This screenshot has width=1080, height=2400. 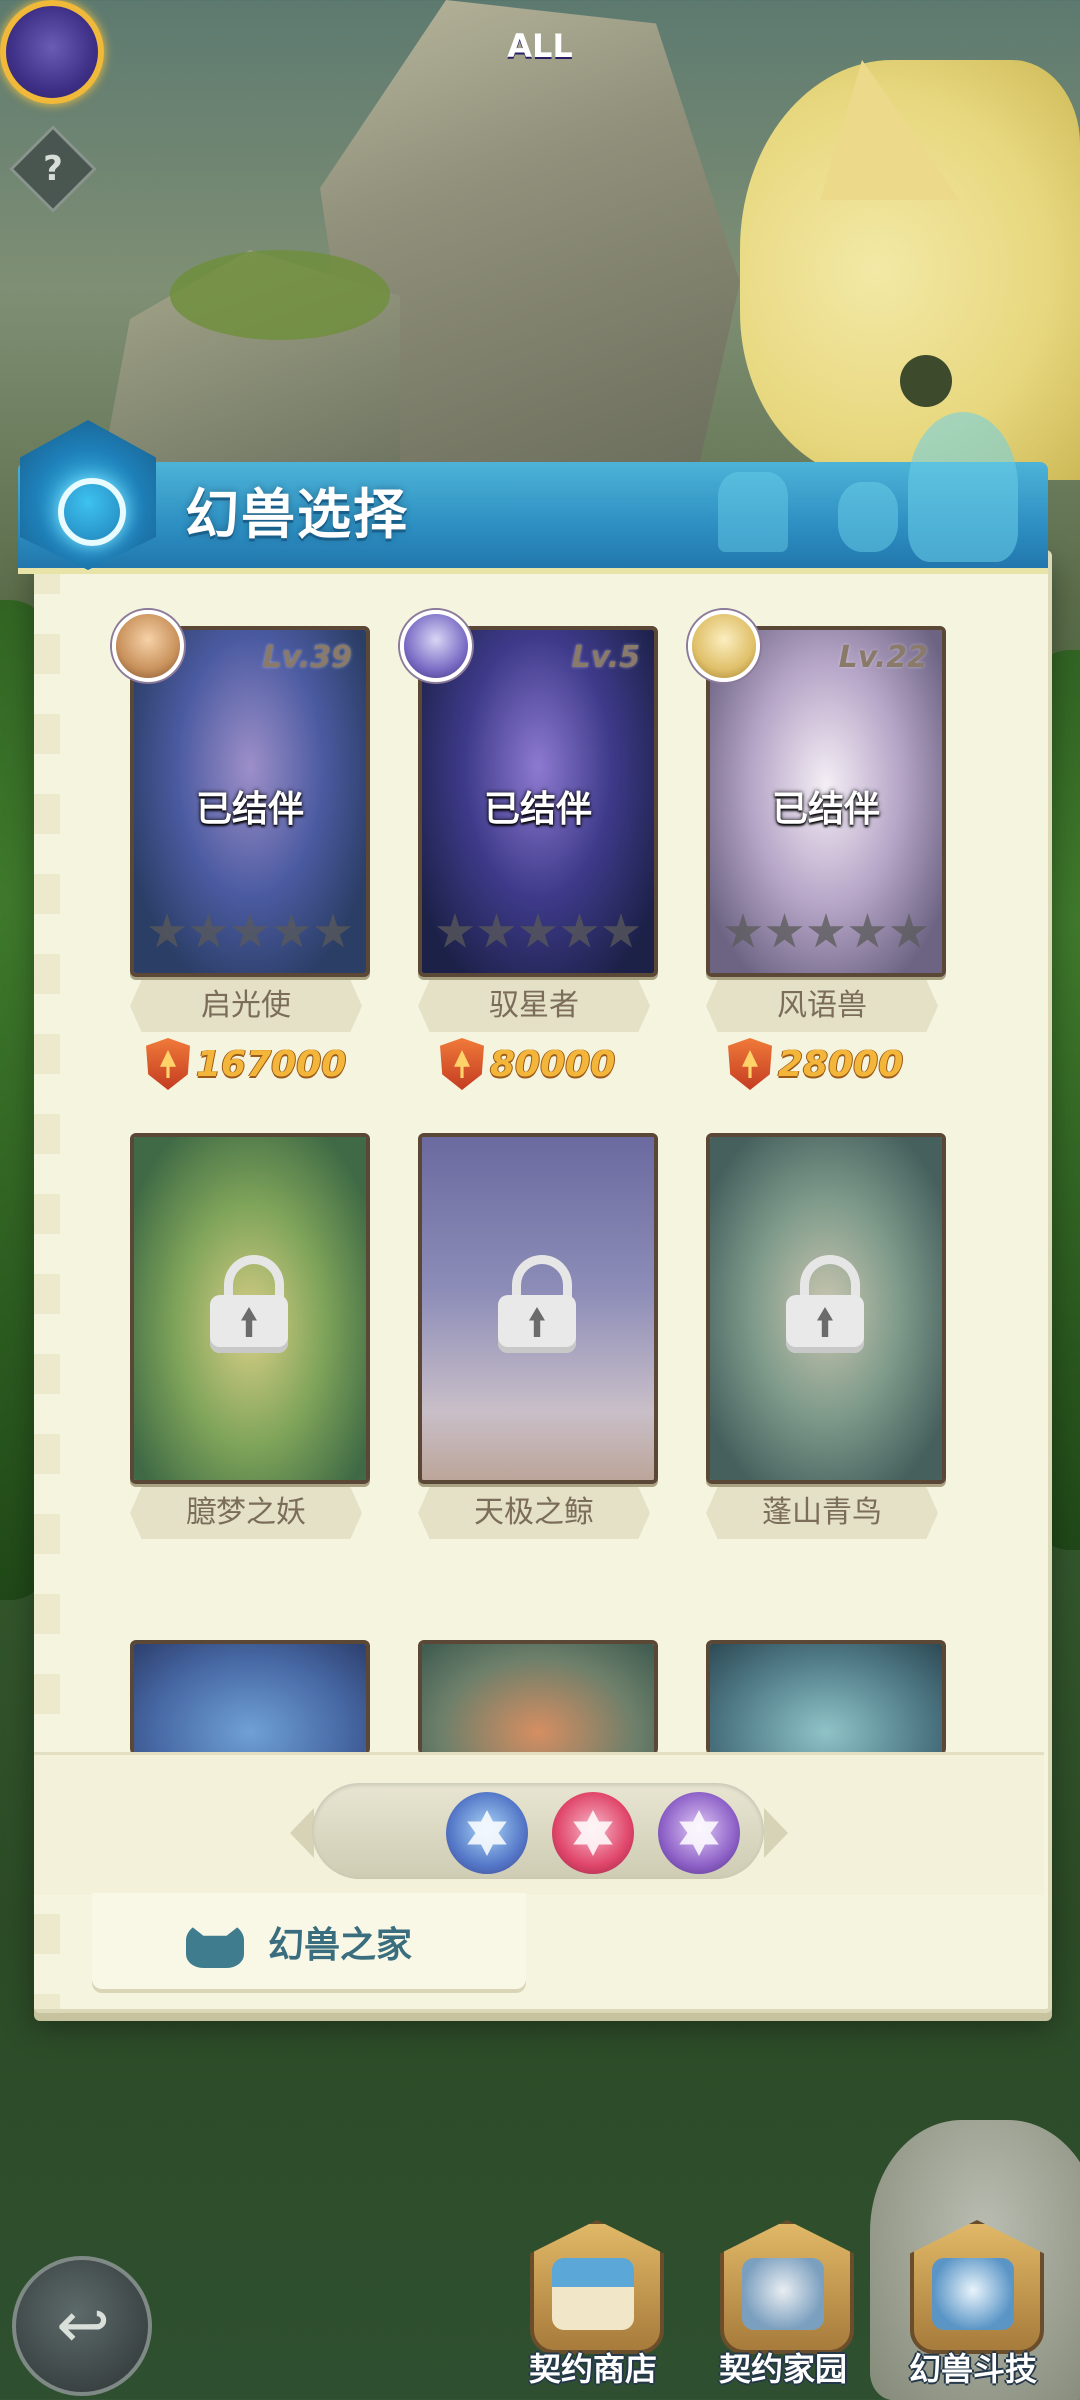 What do you see at coordinates (92, 512) in the screenshot?
I see `title-emblem-ring` at bounding box center [92, 512].